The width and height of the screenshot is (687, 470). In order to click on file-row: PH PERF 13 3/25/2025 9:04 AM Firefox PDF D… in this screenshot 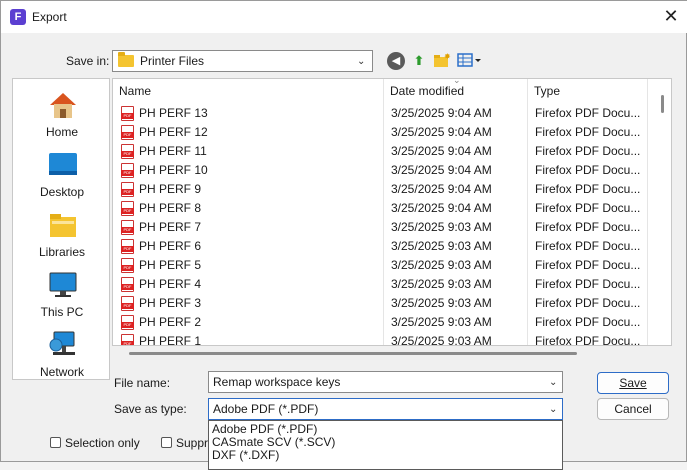, I will do `click(383, 113)`.